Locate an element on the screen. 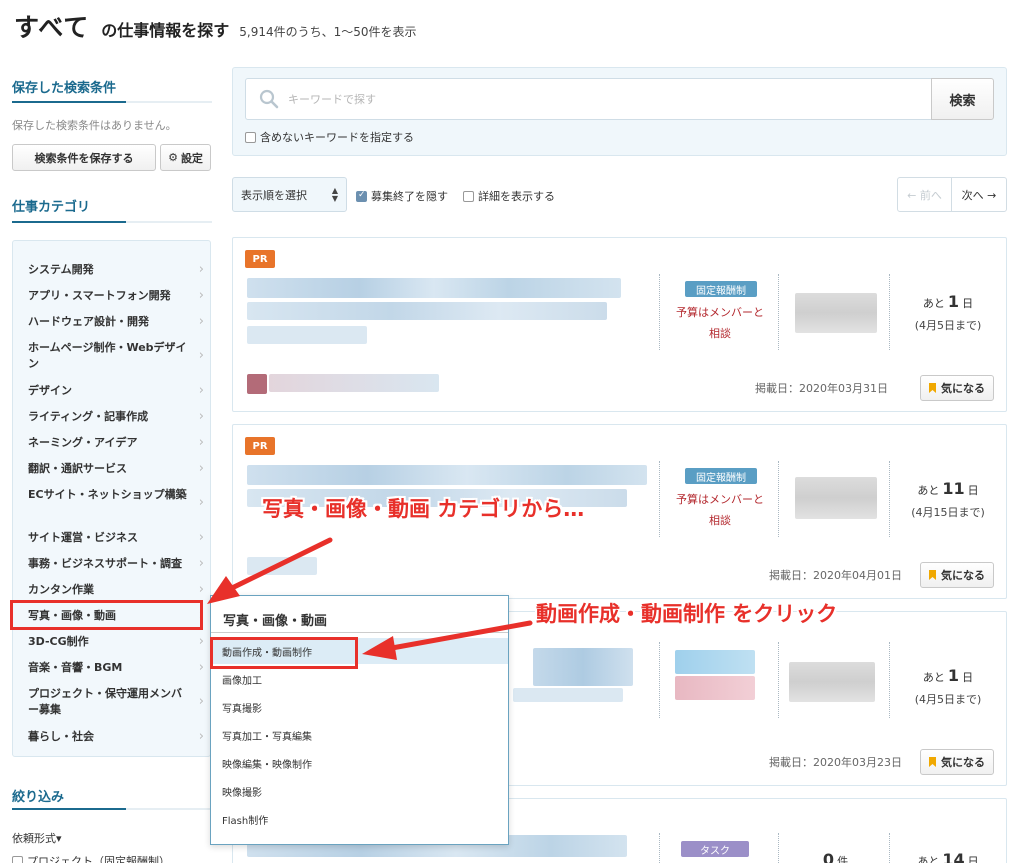 This screenshot has width=1024, height=863. title-main: すべて is located at coordinates (52, 27).